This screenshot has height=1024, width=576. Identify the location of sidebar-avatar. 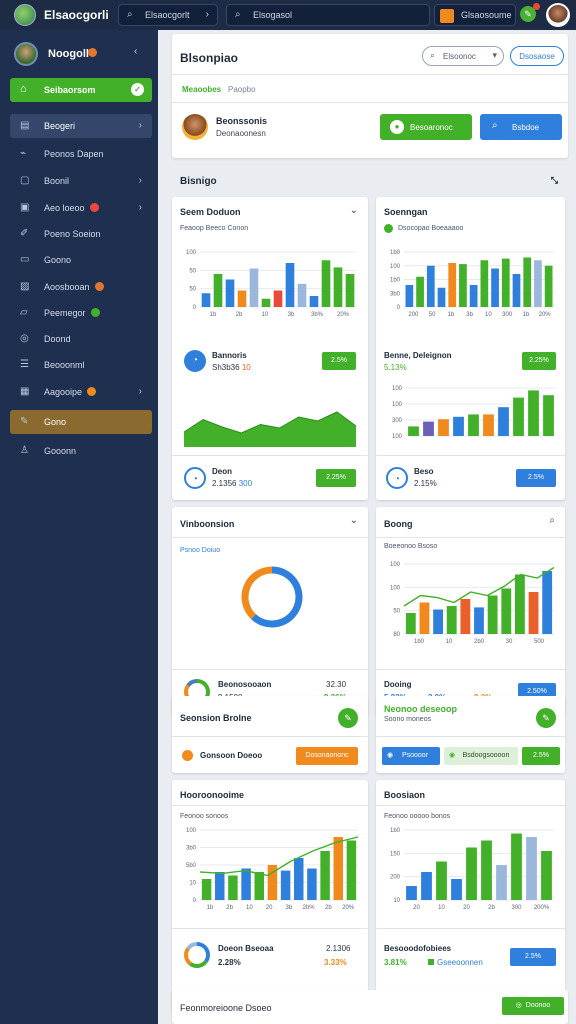
(26, 54).